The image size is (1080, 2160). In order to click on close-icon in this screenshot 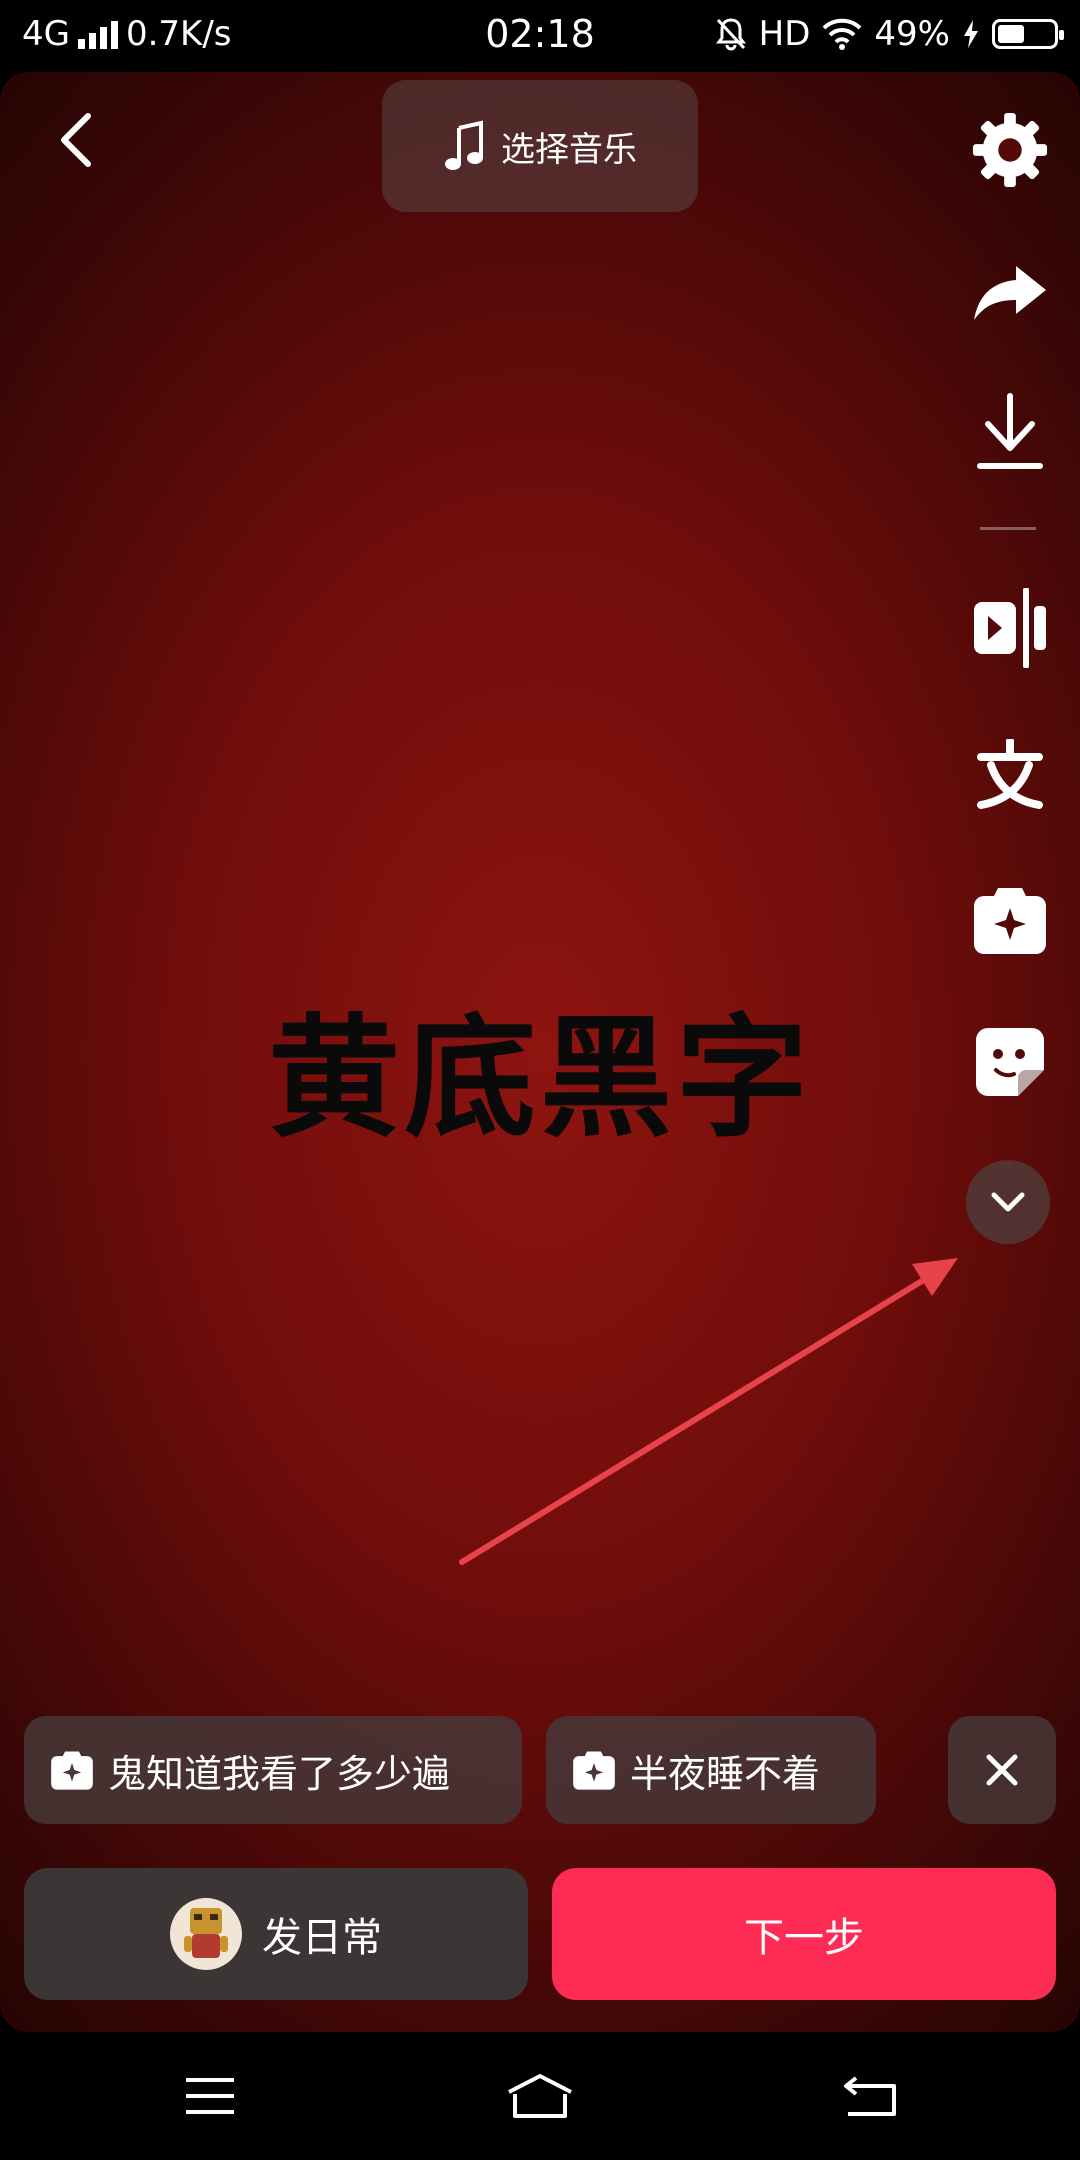, I will do `click(1002, 1770)`.